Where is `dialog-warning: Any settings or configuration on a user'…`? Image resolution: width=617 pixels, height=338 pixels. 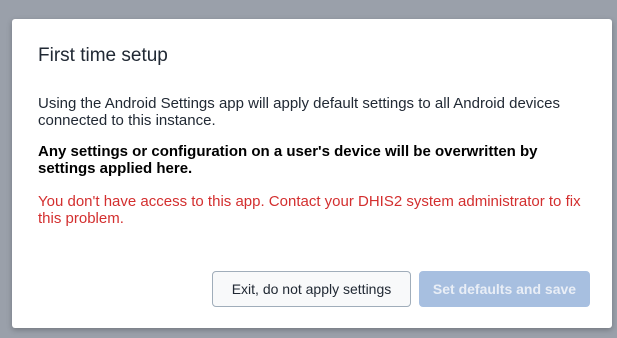
dialog-warning: Any settings or configuration on a user'… is located at coordinates (288, 160).